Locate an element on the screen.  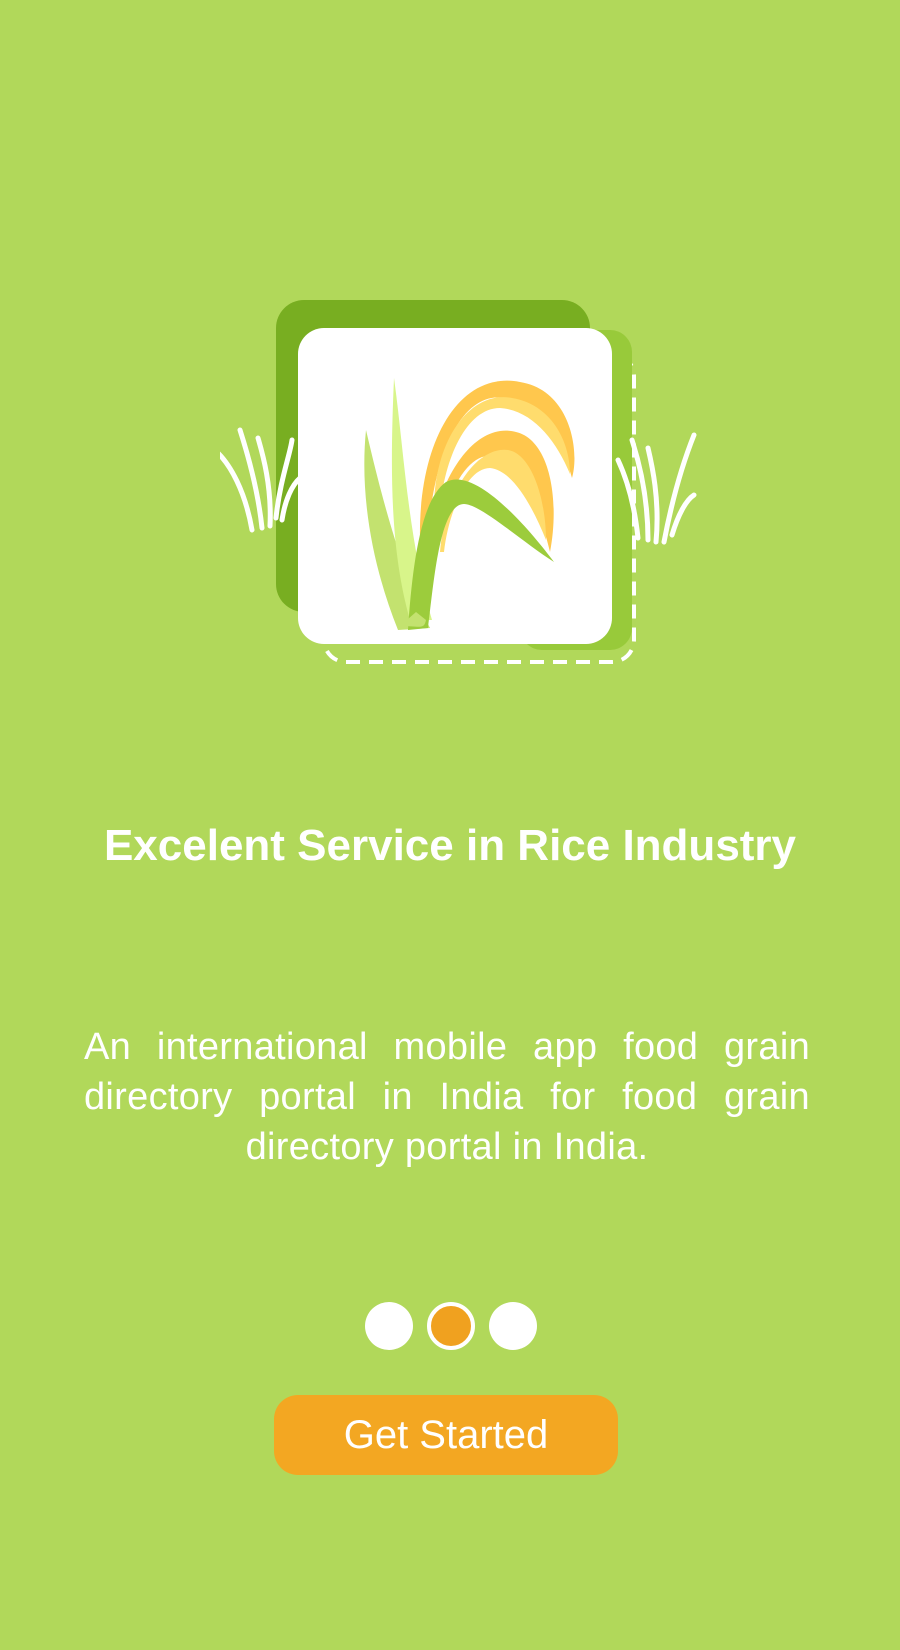
rice-plant-icon is located at coordinates (458, 482).